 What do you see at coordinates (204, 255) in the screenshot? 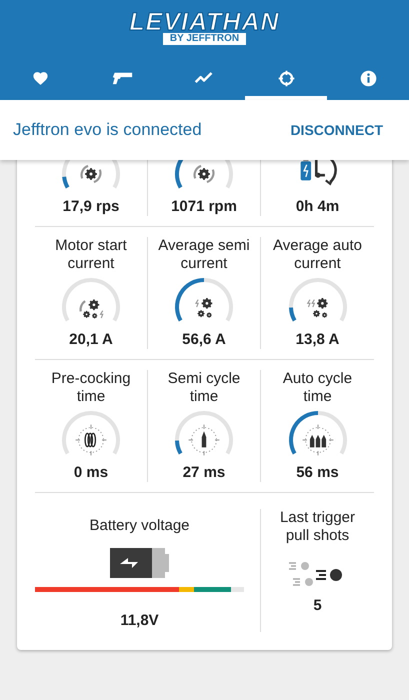
I see `metric-label: Average semi current` at bounding box center [204, 255].